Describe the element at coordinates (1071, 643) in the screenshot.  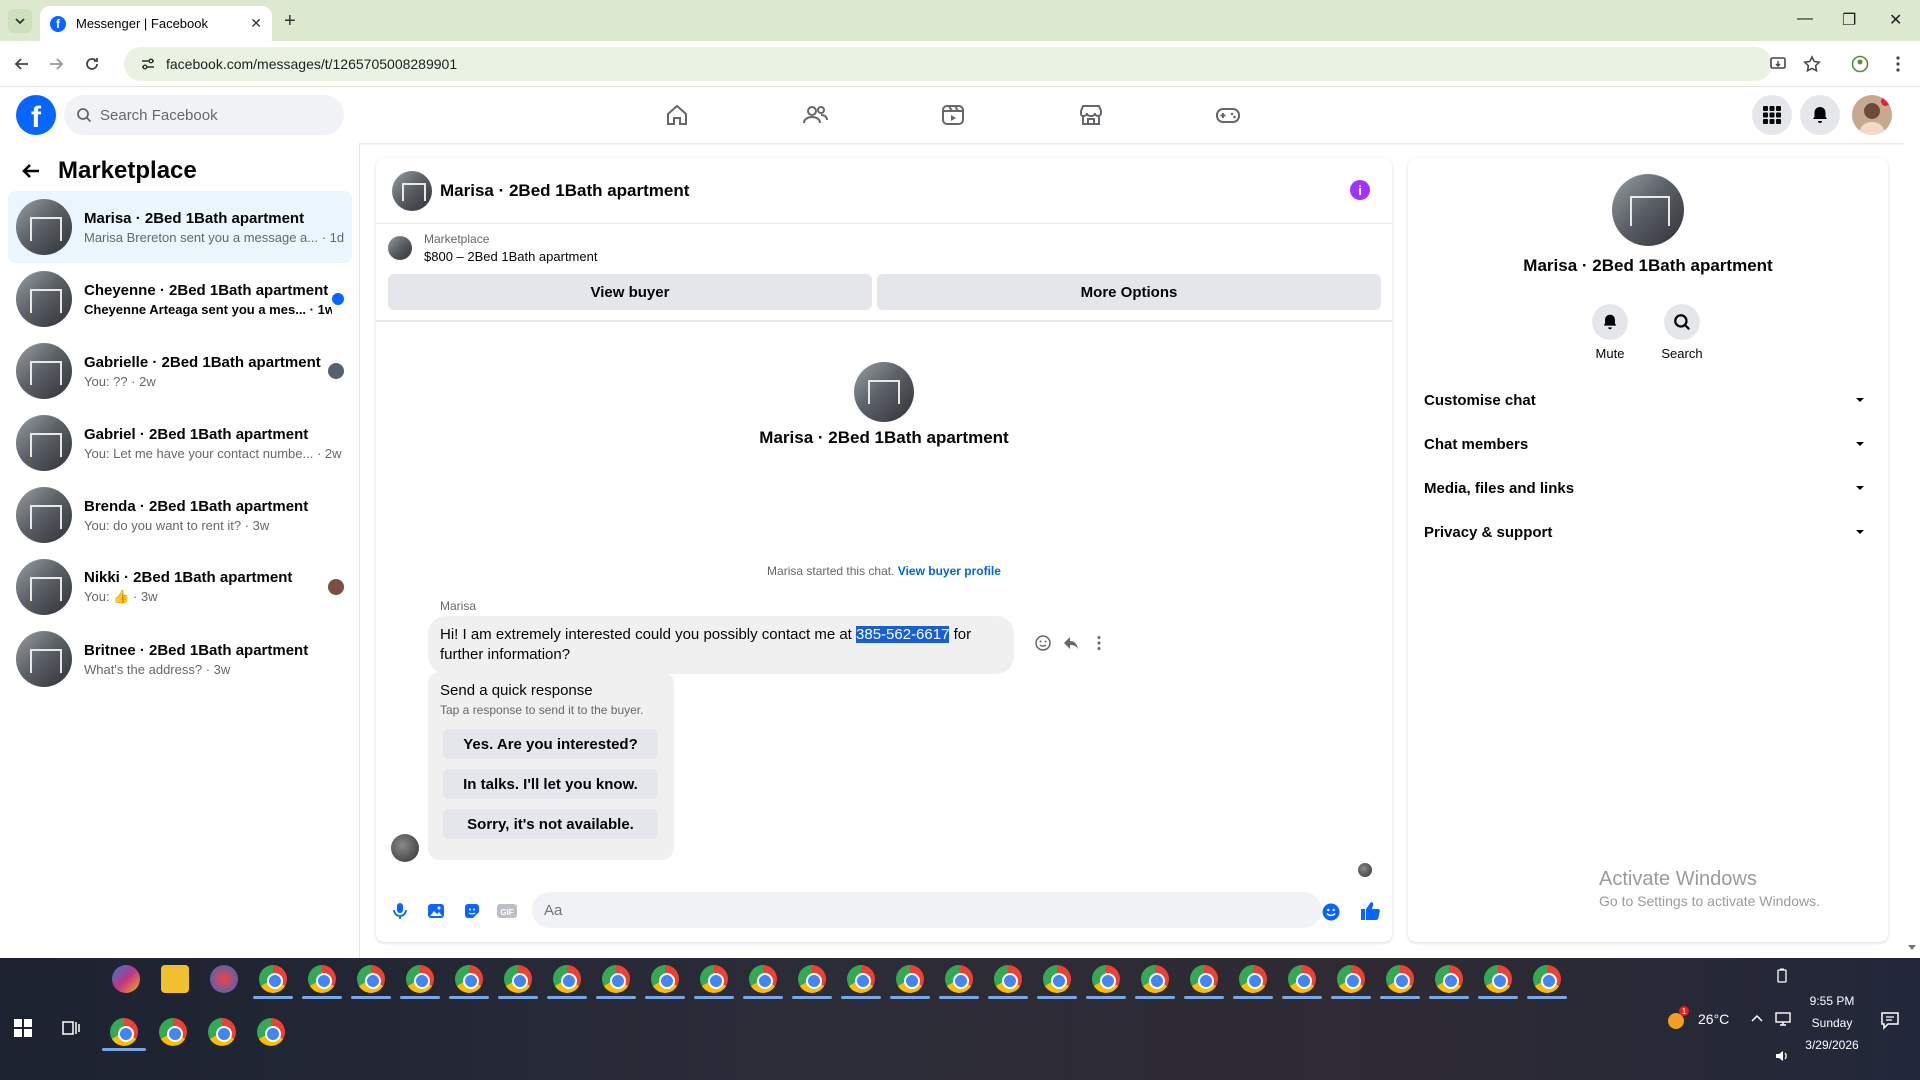
I see `reply-icon` at that location.